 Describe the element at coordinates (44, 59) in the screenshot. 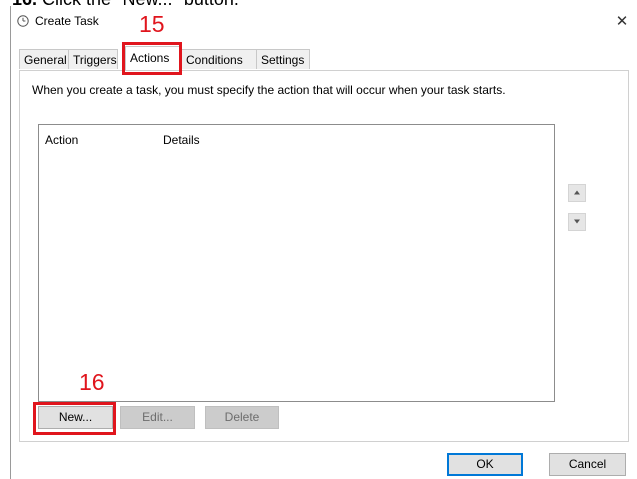

I see `tab-general: General` at that location.